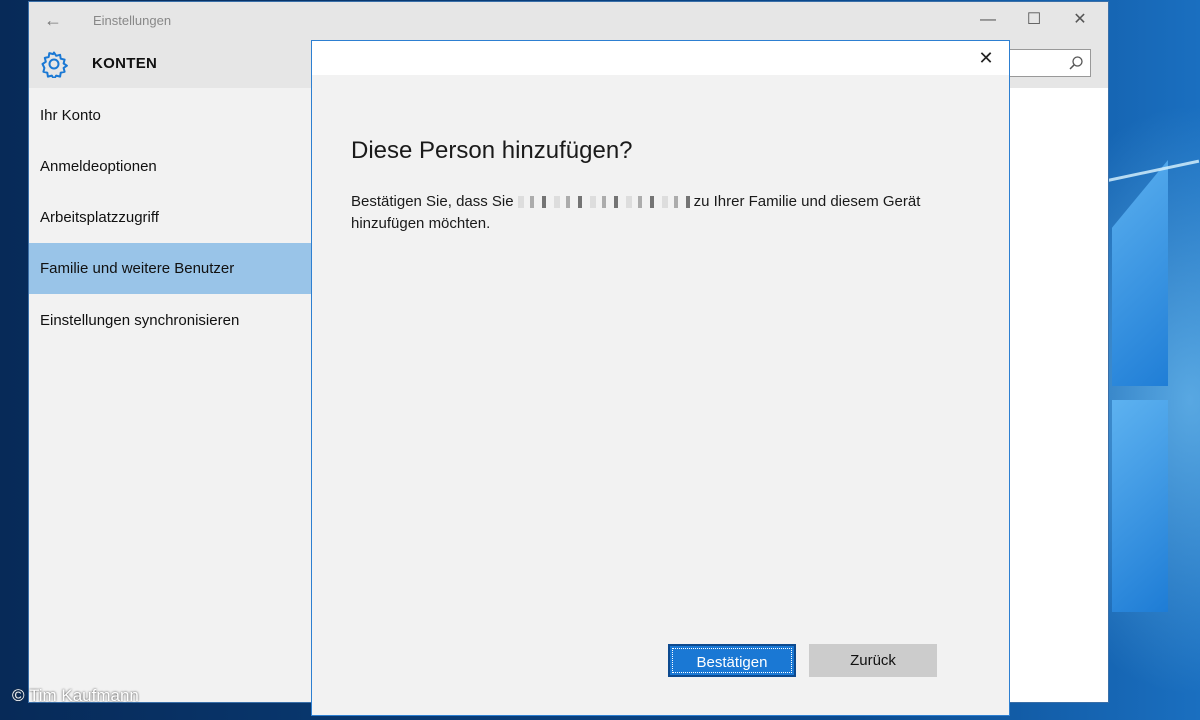 The height and width of the screenshot is (720, 1200). What do you see at coordinates (1047, 63) in the screenshot?
I see `search-input` at bounding box center [1047, 63].